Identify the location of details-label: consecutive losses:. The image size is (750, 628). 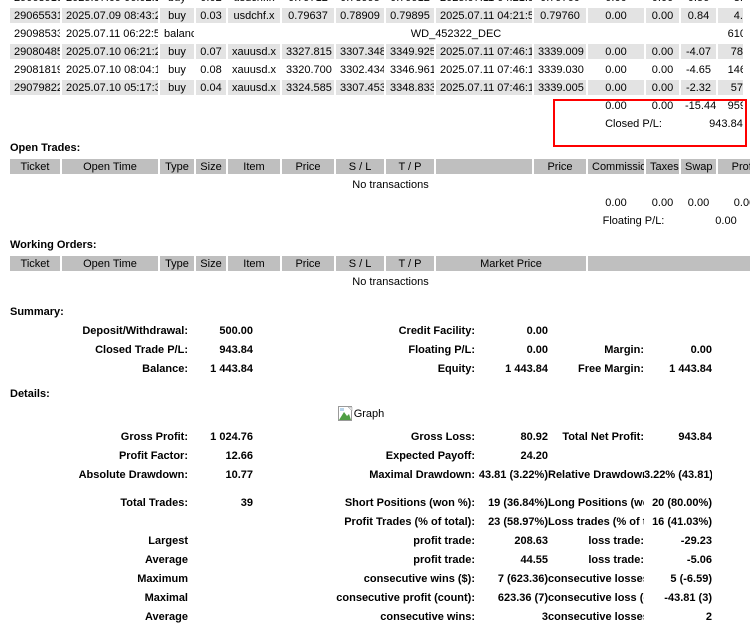
(596, 617).